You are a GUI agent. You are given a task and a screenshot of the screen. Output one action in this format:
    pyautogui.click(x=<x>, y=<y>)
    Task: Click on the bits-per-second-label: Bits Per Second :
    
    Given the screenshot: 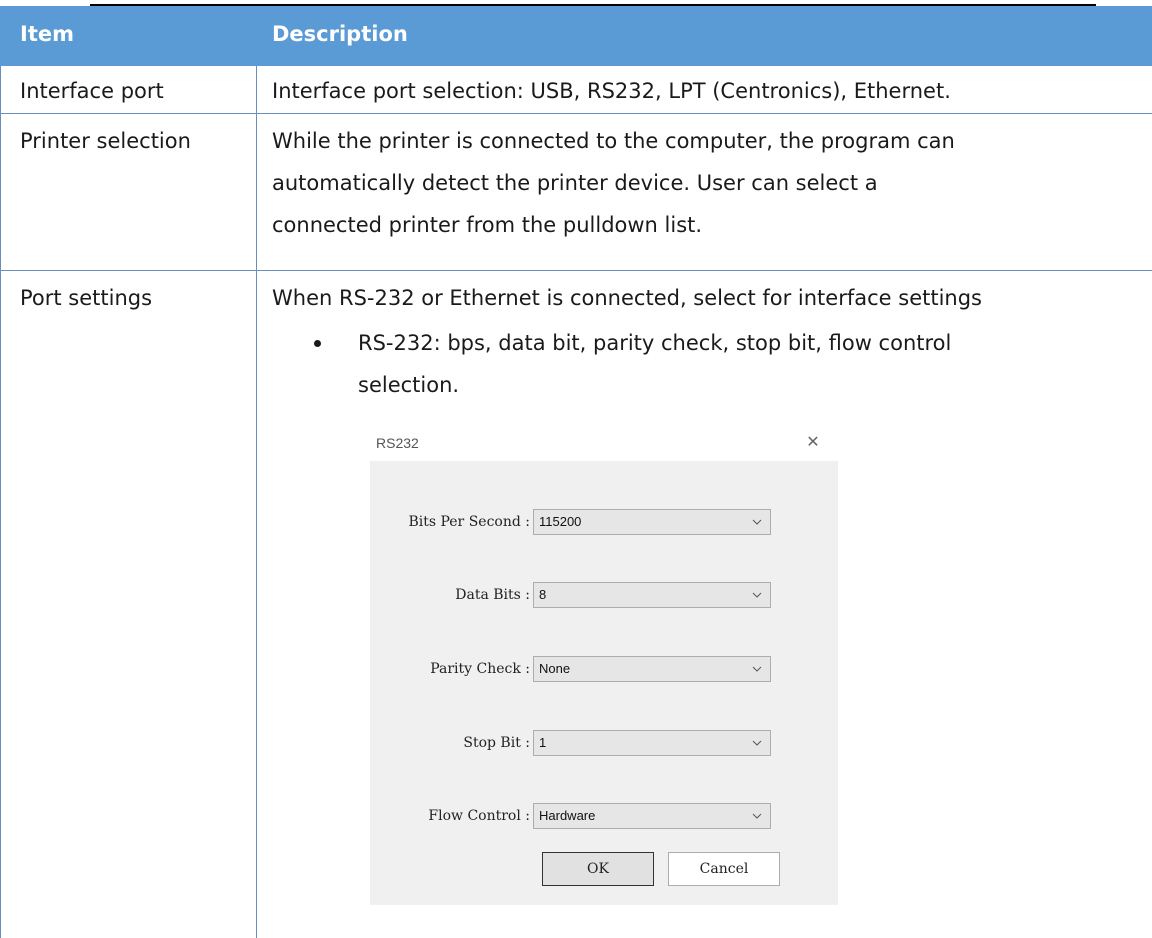 What is the action you would take?
    pyautogui.click(x=469, y=522)
    